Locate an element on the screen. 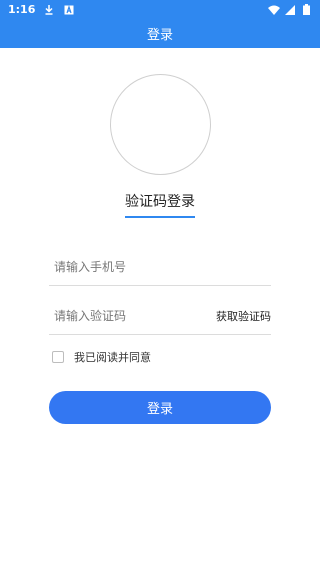 This screenshot has height=569, width=320. login-button: 登录 is located at coordinates (160, 407).